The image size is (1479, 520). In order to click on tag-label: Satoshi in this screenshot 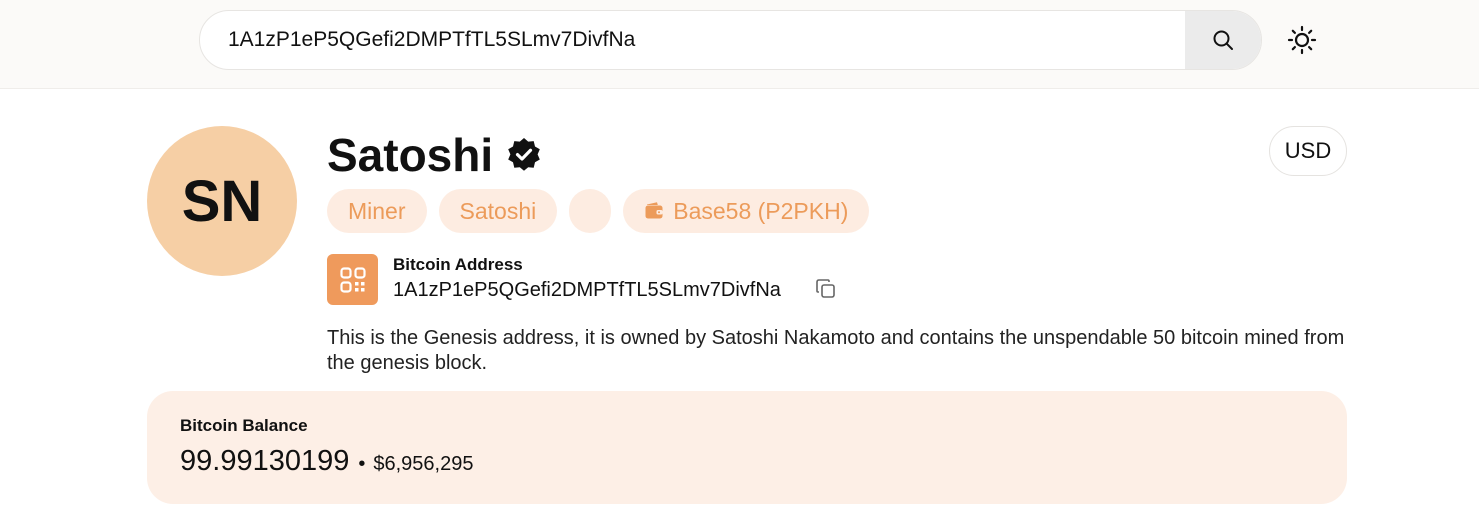, I will do `click(498, 210)`.